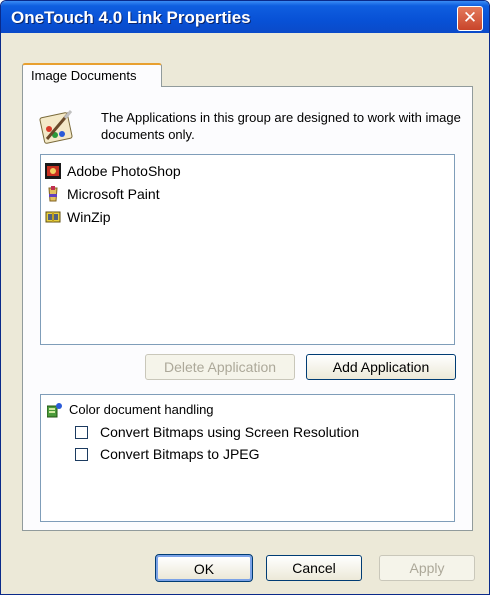 This screenshot has width=490, height=595. I want to click on winzip-icon, so click(53, 217).